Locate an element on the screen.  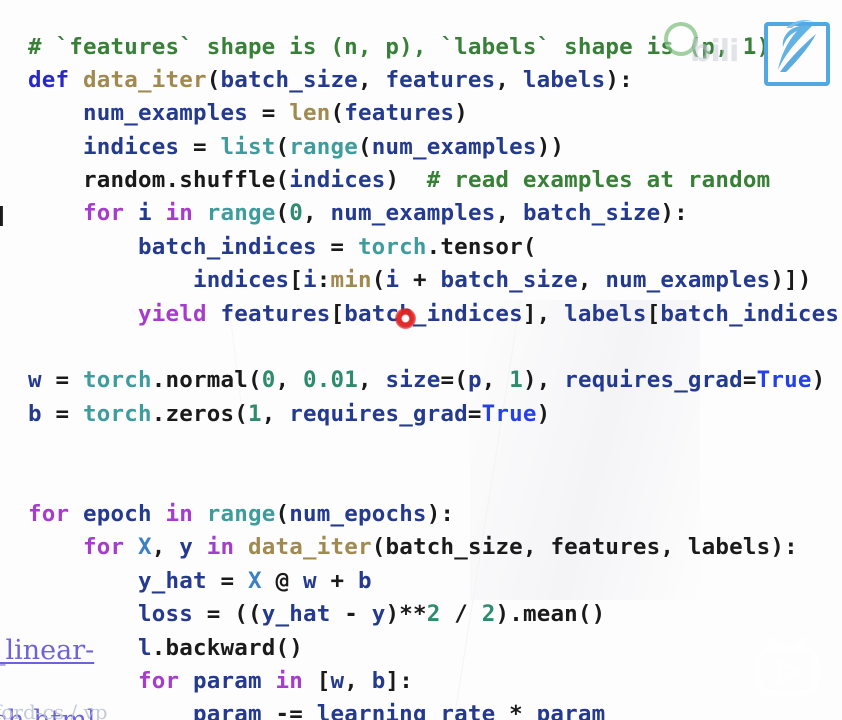
code-token: num_epochs is located at coordinates (358, 513).